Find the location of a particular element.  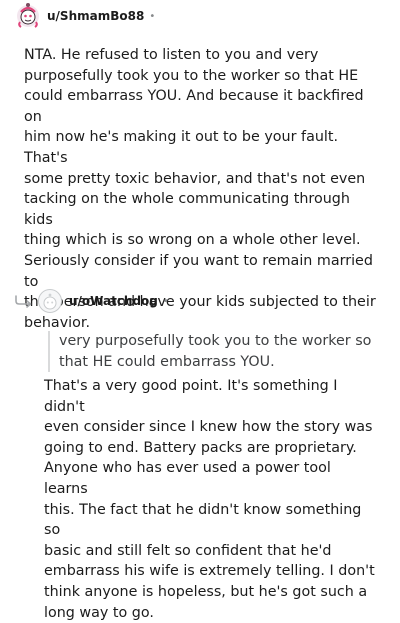

comment-header: u/ShmamBo88 • is located at coordinates (86, 15).